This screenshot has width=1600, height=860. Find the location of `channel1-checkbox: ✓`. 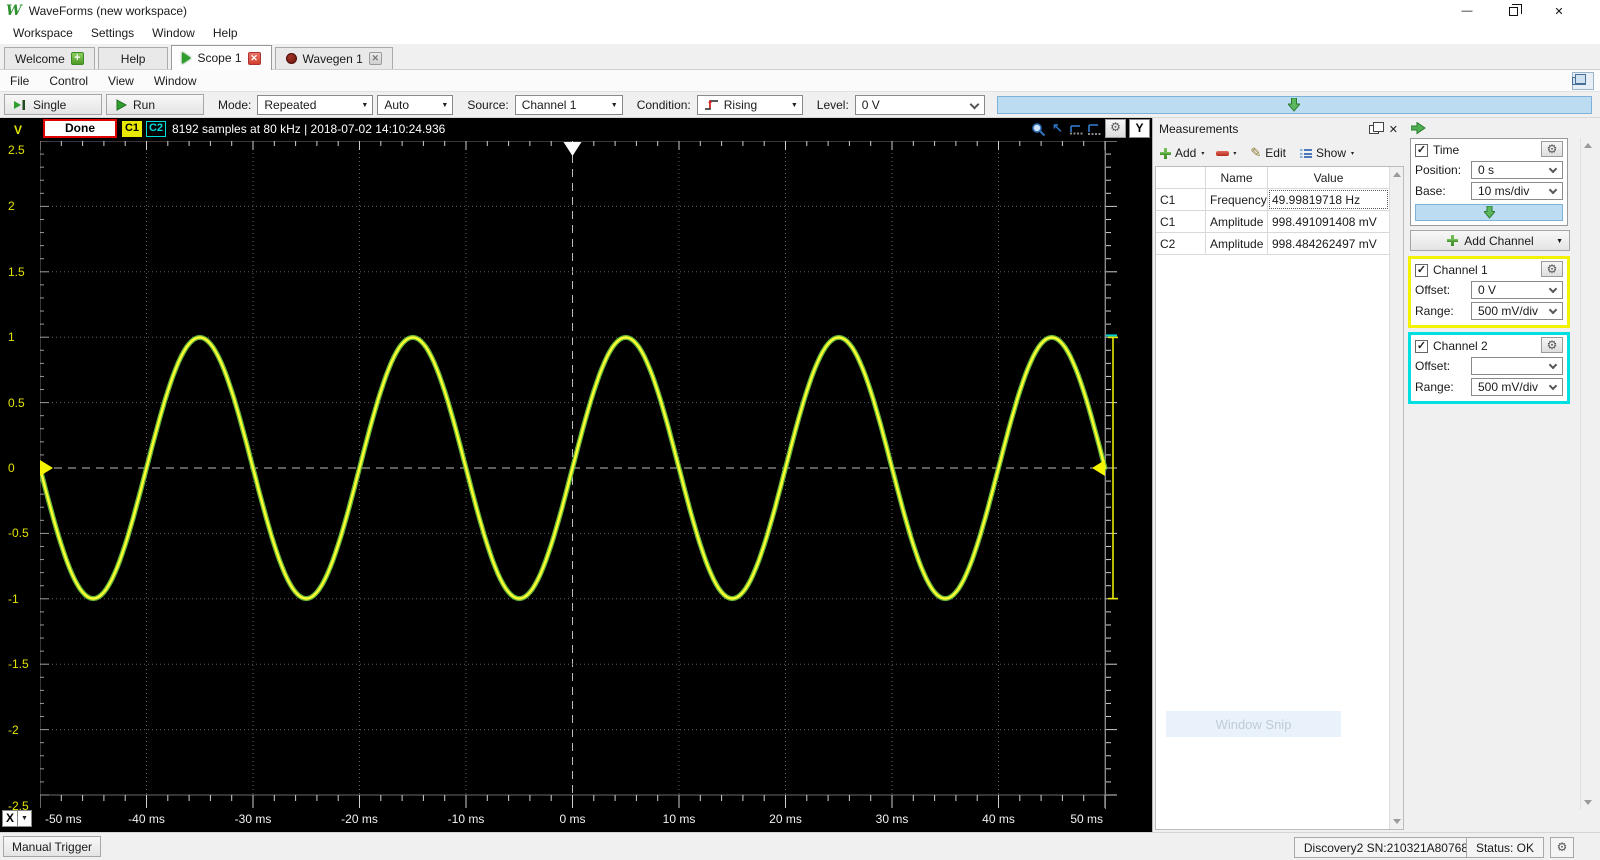

channel1-checkbox: ✓ is located at coordinates (1421, 270).